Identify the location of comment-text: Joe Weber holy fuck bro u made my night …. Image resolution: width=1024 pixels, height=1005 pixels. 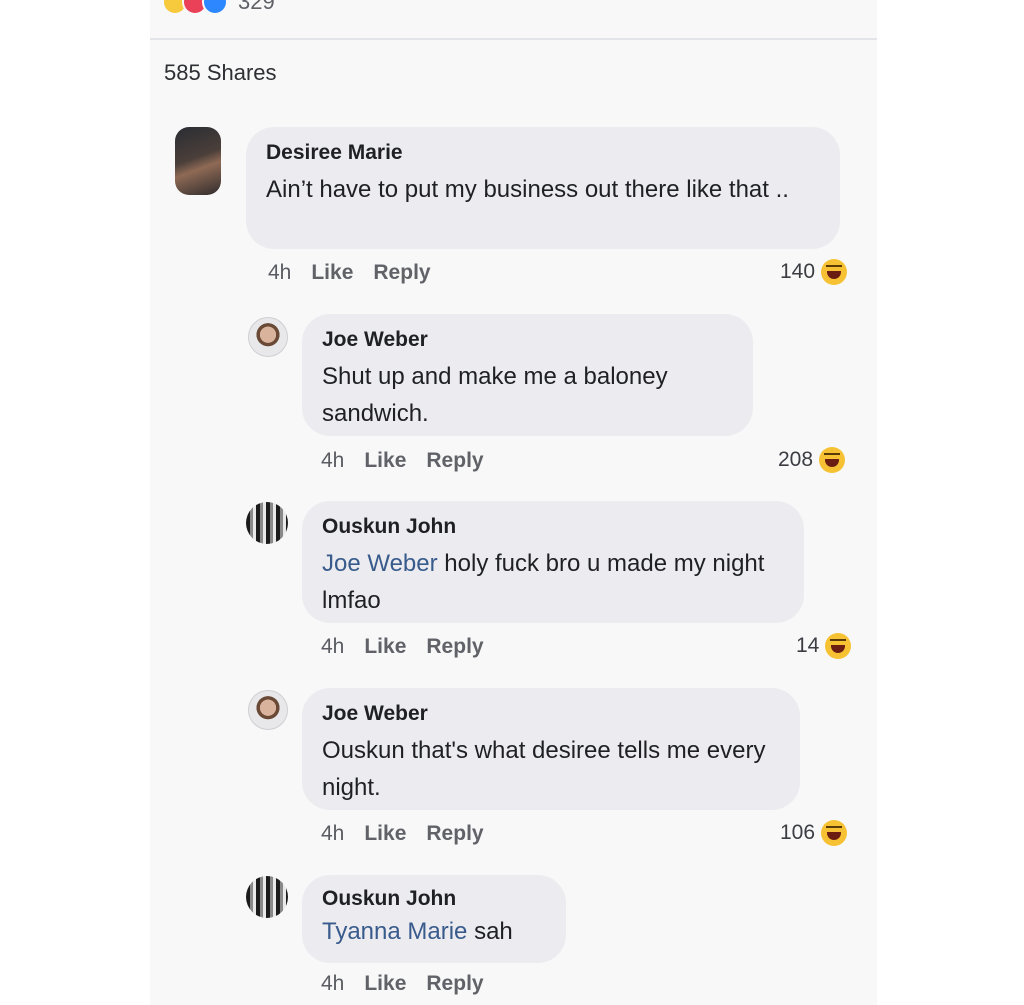
(553, 582).